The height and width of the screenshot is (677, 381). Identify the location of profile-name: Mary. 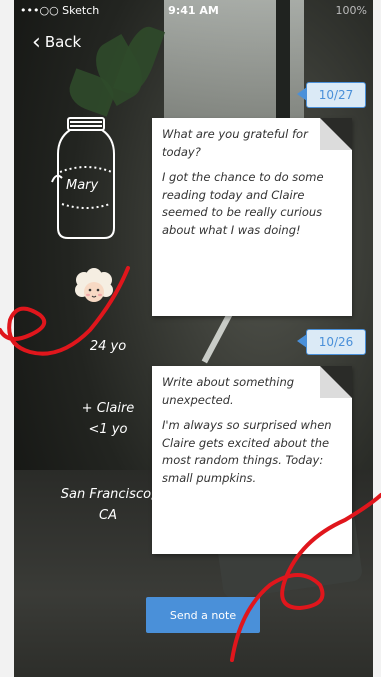
(82, 185).